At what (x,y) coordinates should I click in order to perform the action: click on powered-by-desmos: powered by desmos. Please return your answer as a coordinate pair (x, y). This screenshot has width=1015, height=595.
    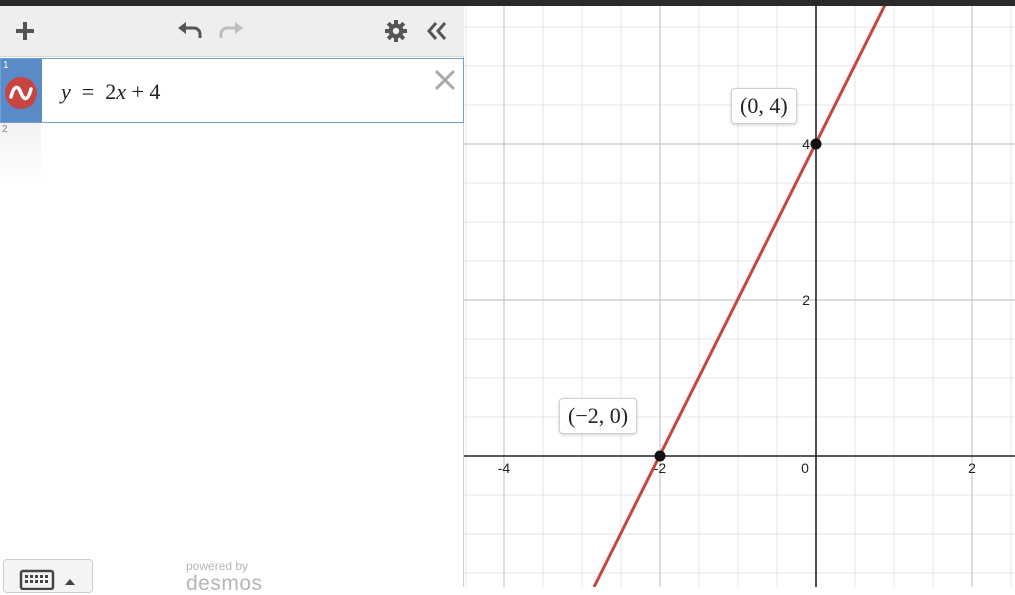
    Looking at the image, I should click on (224, 577).